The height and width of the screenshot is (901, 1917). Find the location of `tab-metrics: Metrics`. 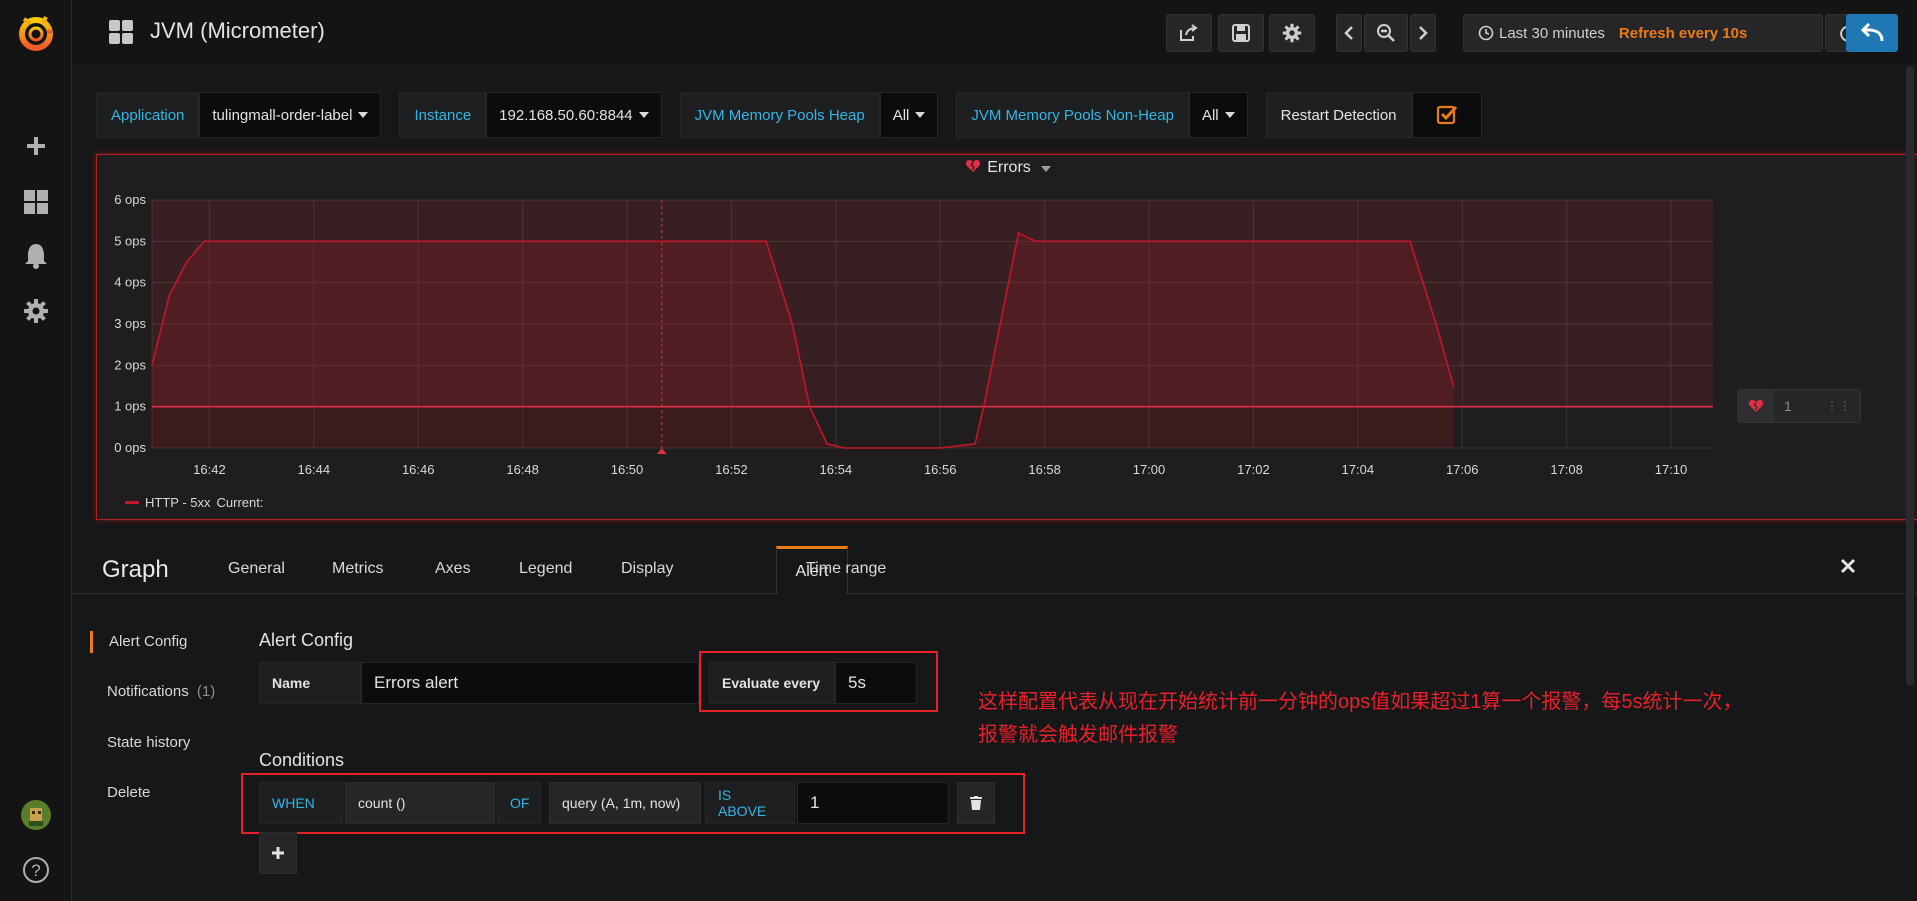

tab-metrics: Metrics is located at coordinates (358, 569).